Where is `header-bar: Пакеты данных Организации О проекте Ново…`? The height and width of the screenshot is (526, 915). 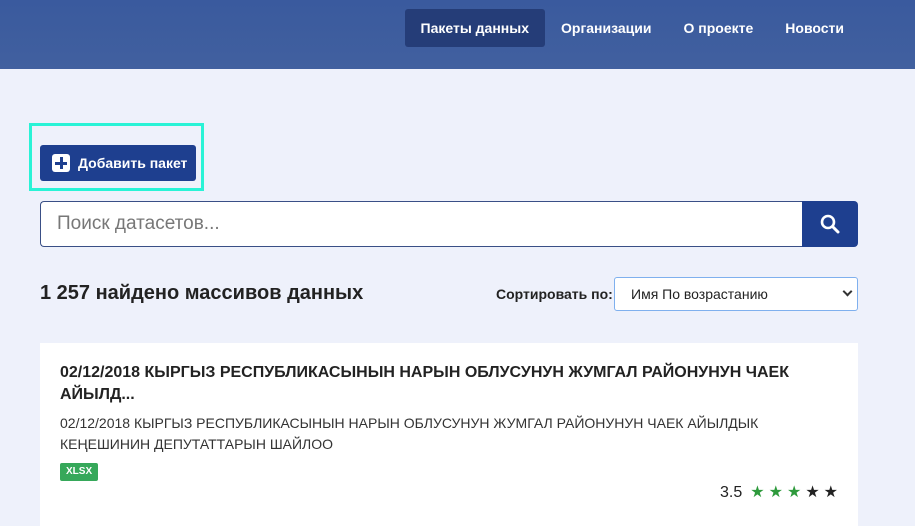
header-bar: Пакеты данных Организации О проекте Ново… is located at coordinates (457, 34).